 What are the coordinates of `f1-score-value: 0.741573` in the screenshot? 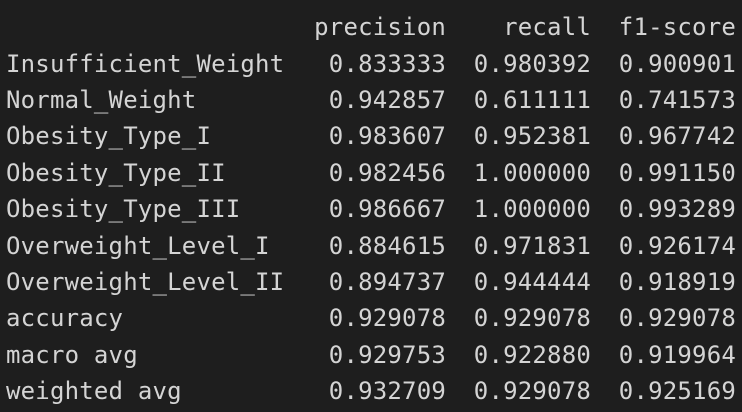 It's located at (677, 99).